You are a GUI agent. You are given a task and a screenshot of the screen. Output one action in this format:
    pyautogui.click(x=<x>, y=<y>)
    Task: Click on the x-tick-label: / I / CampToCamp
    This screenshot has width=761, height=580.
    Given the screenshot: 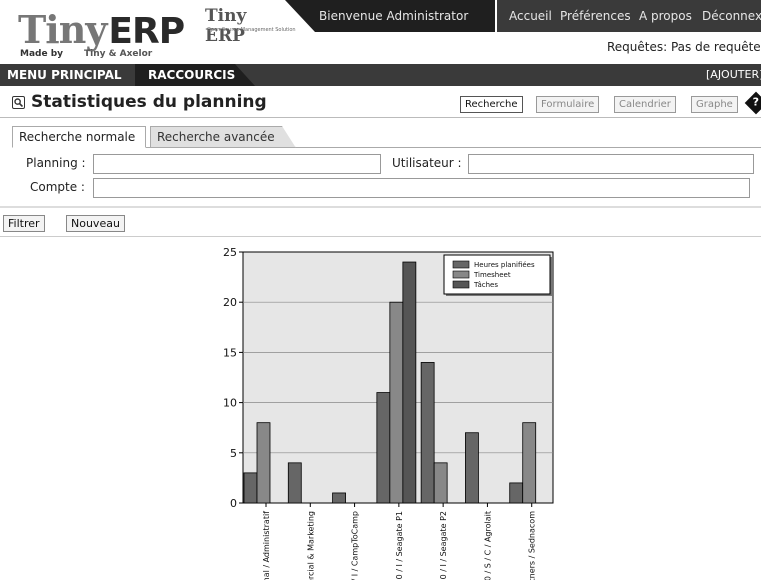 What is the action you would take?
    pyautogui.click(x=355, y=545)
    